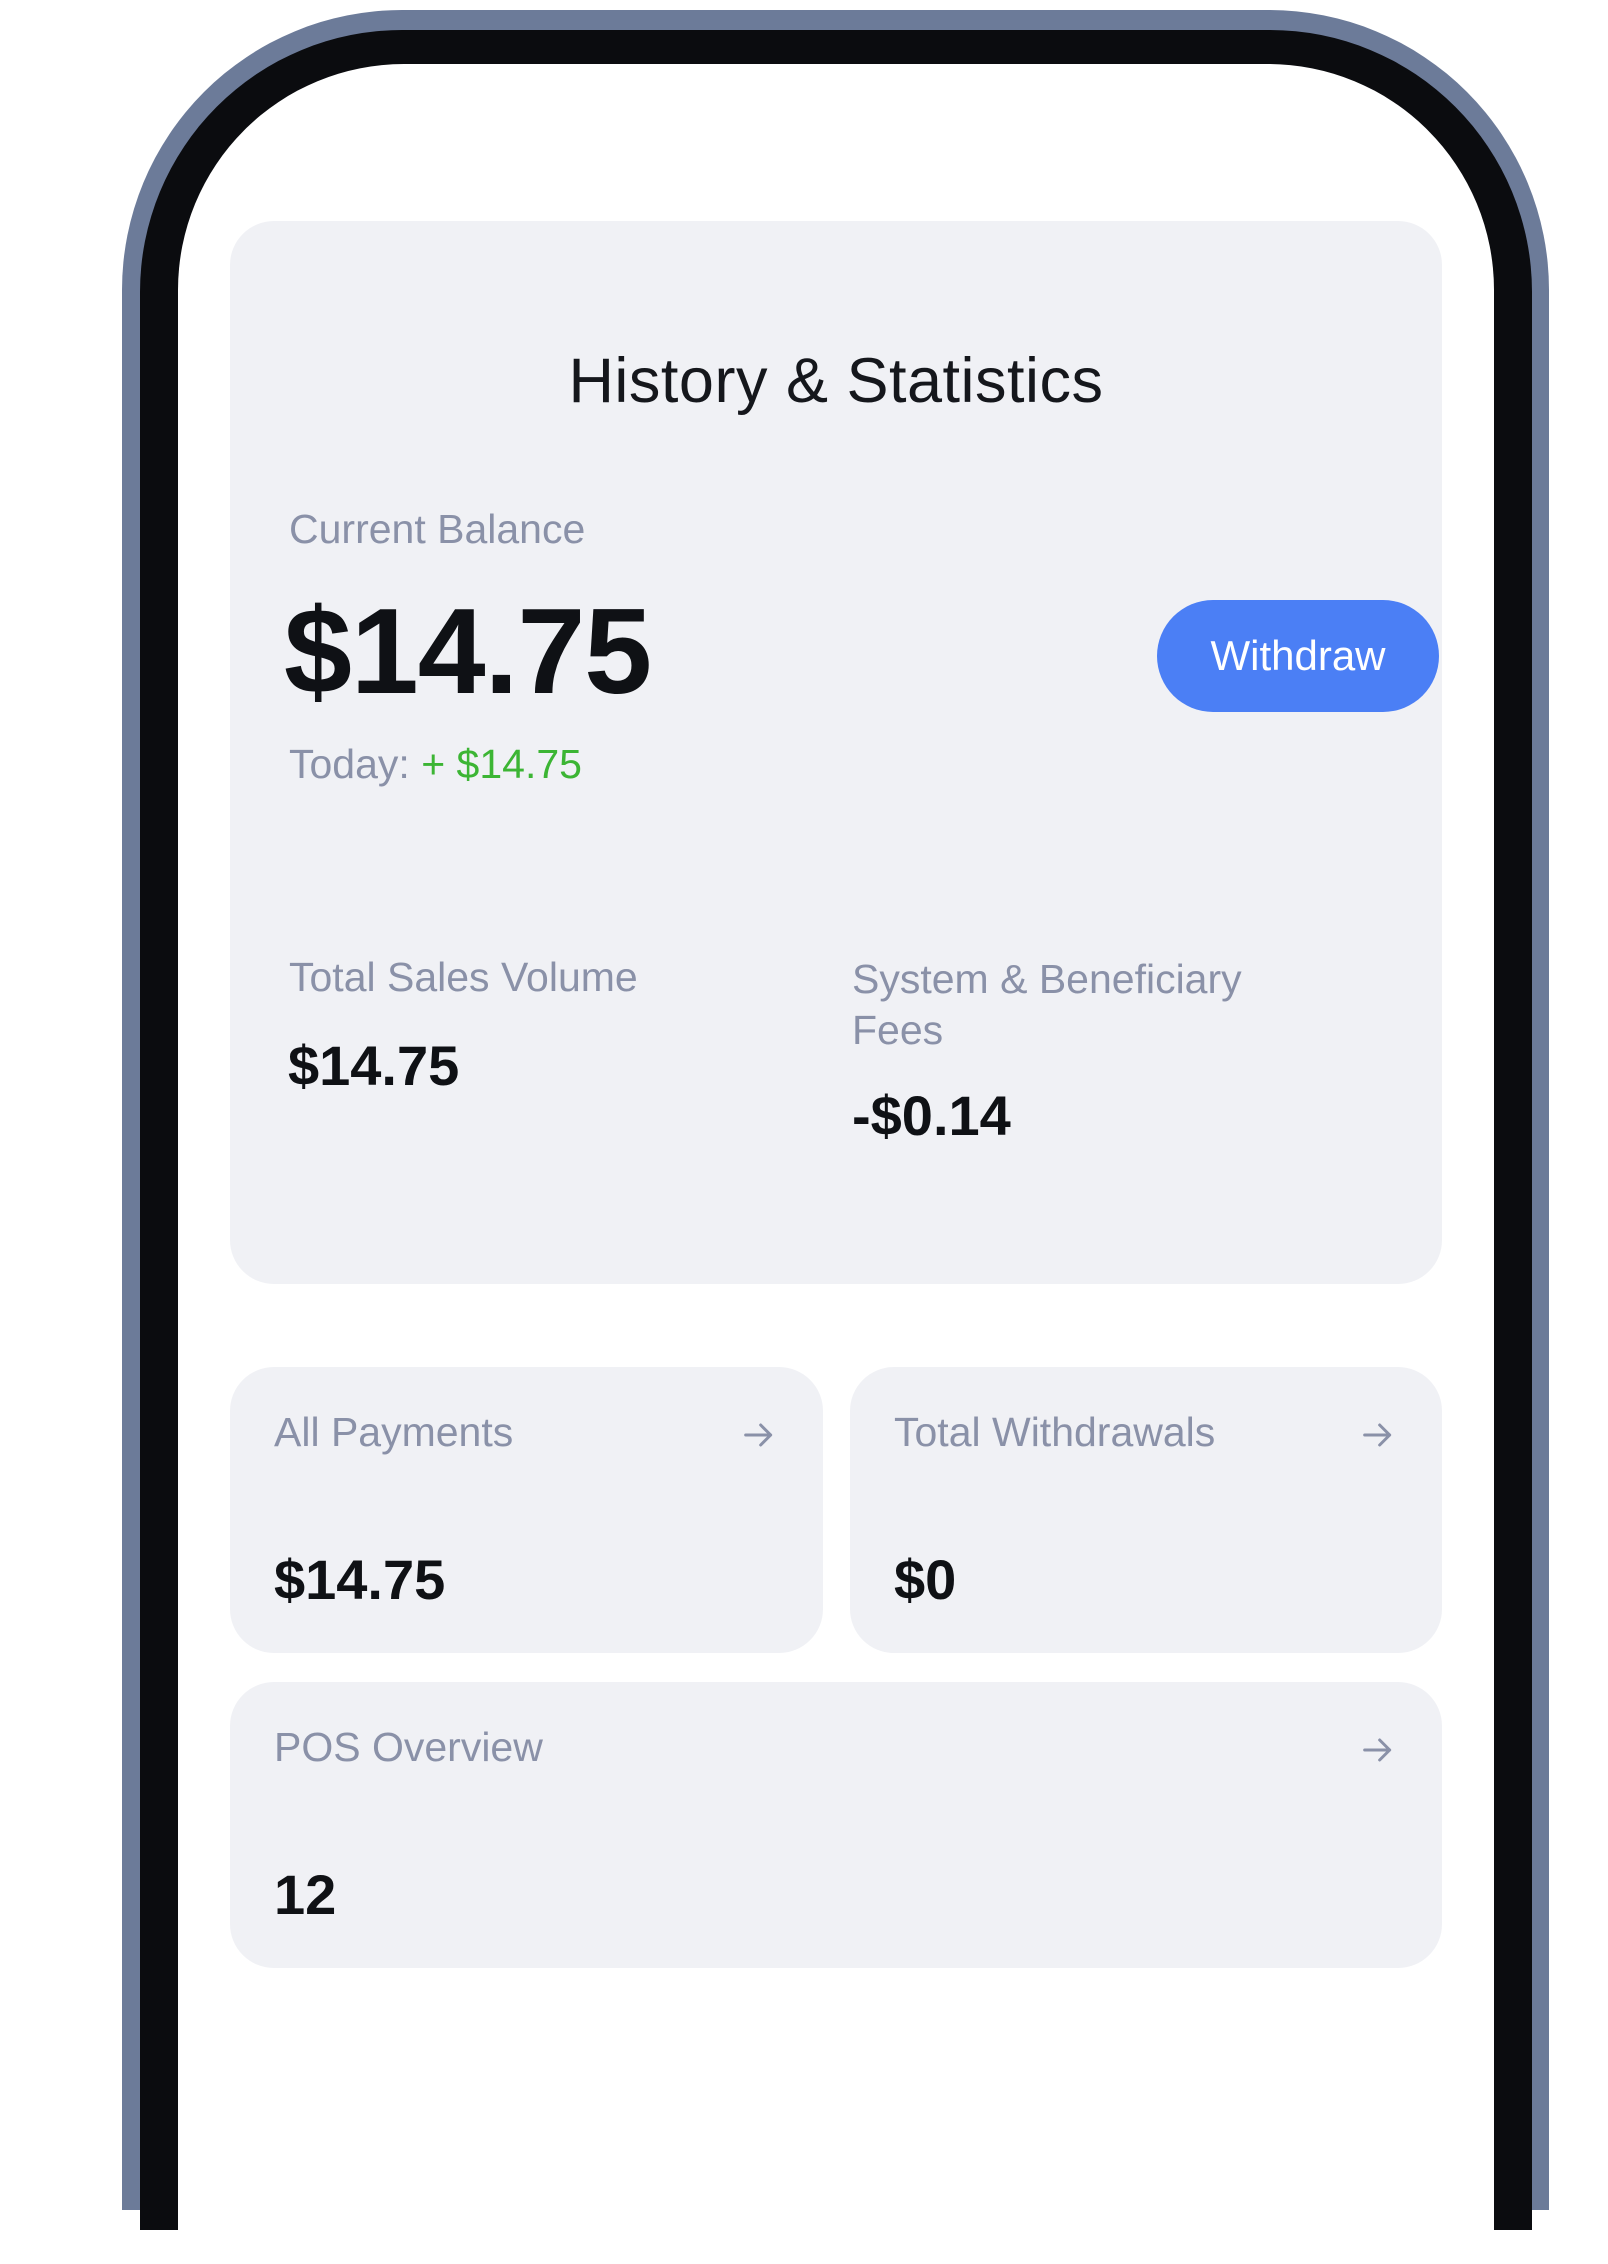 Image resolution: width=1608 pixels, height=2264 pixels. I want to click on current-balance-value: $14.75, so click(468, 651).